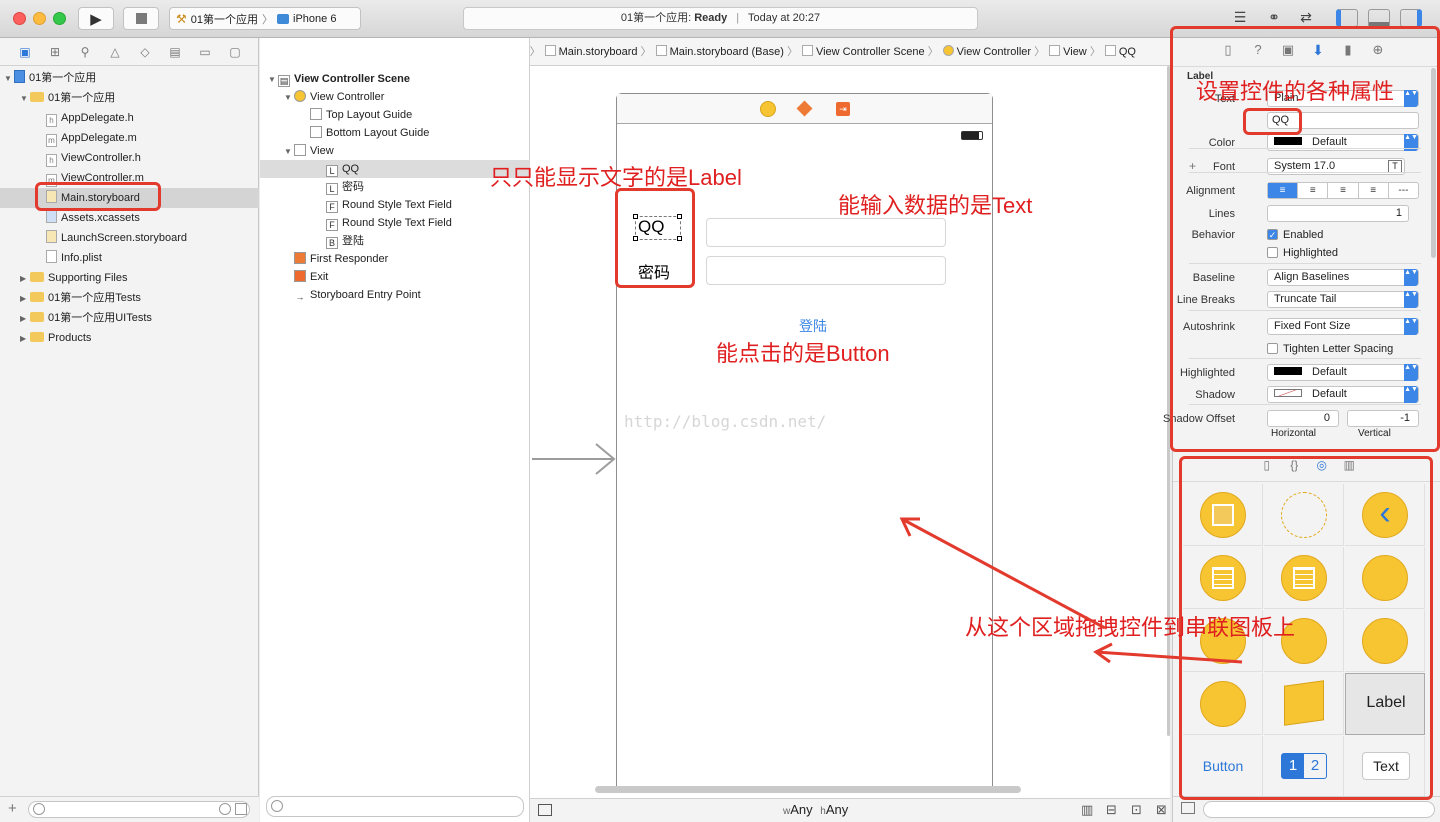 This screenshot has height=822, width=1440. I want to click on breadcrumb-item: Main.storyboard 〉, so click(598, 52).